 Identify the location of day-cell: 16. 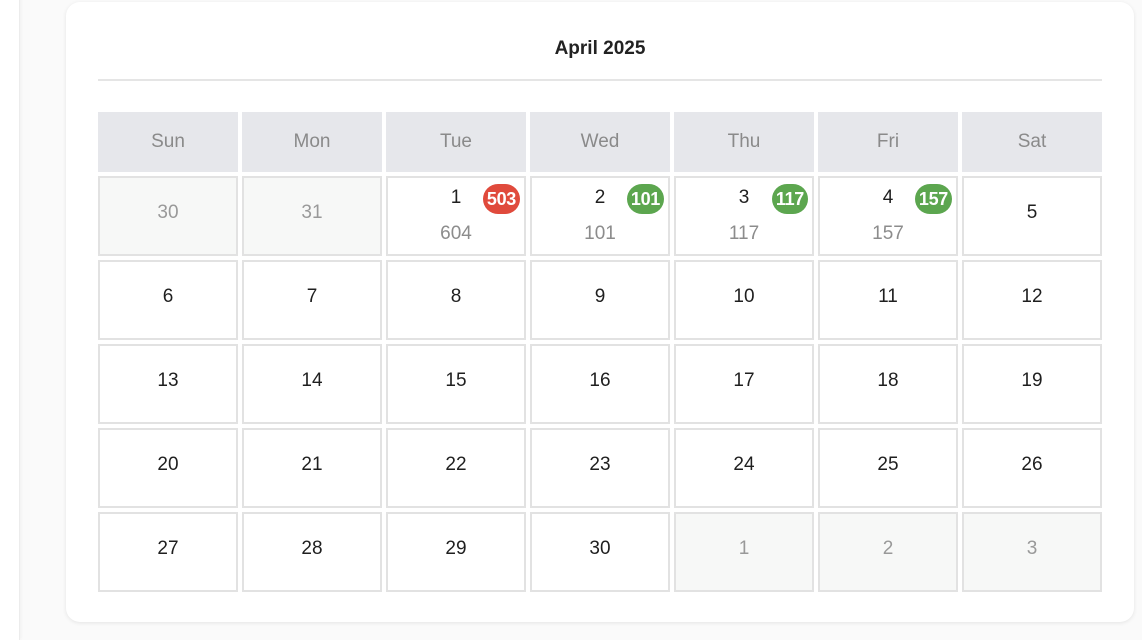
(600, 384).